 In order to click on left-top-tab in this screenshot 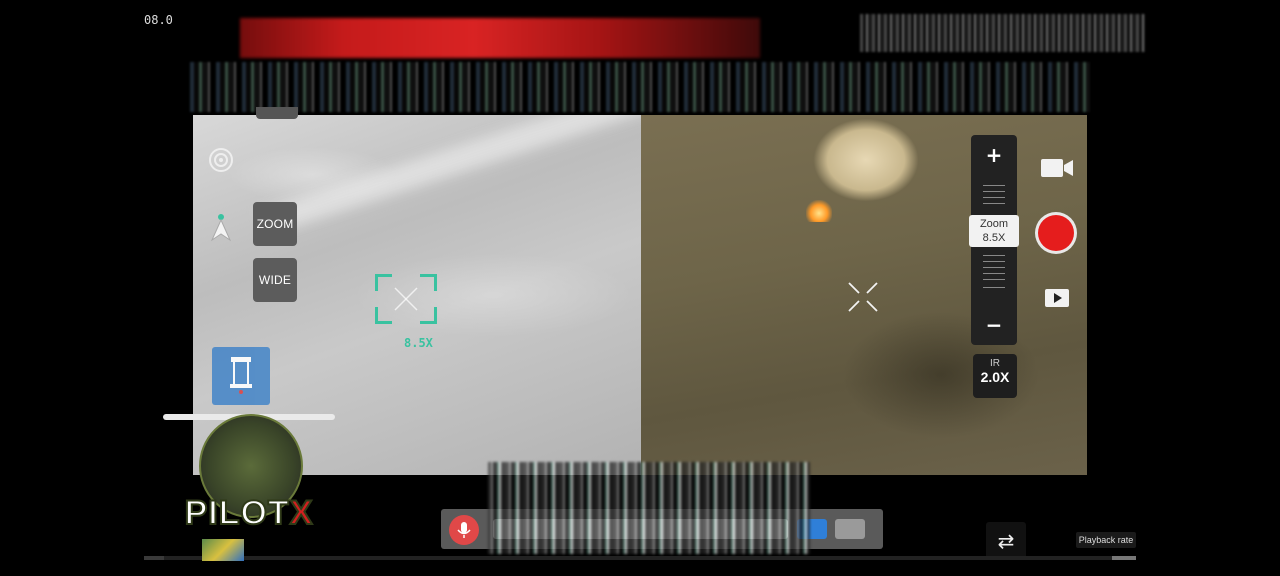, I will do `click(277, 113)`.